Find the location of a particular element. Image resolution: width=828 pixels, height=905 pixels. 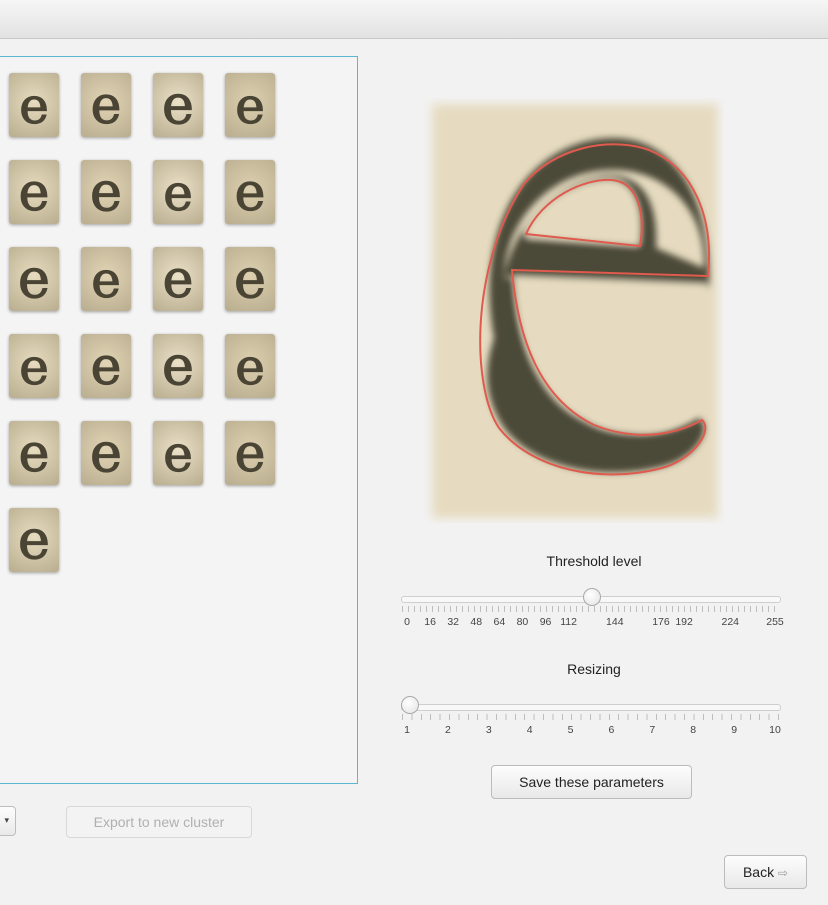

tick-label: 64 is located at coordinates (499, 622).